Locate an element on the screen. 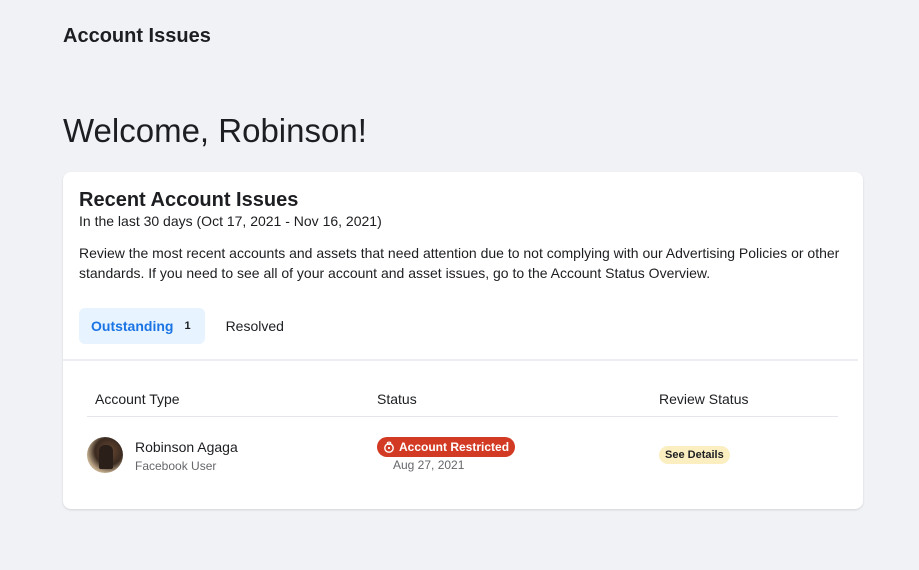 This screenshot has width=919, height=570. welcome-heading: Welcome, Robinson! is located at coordinates (215, 130).